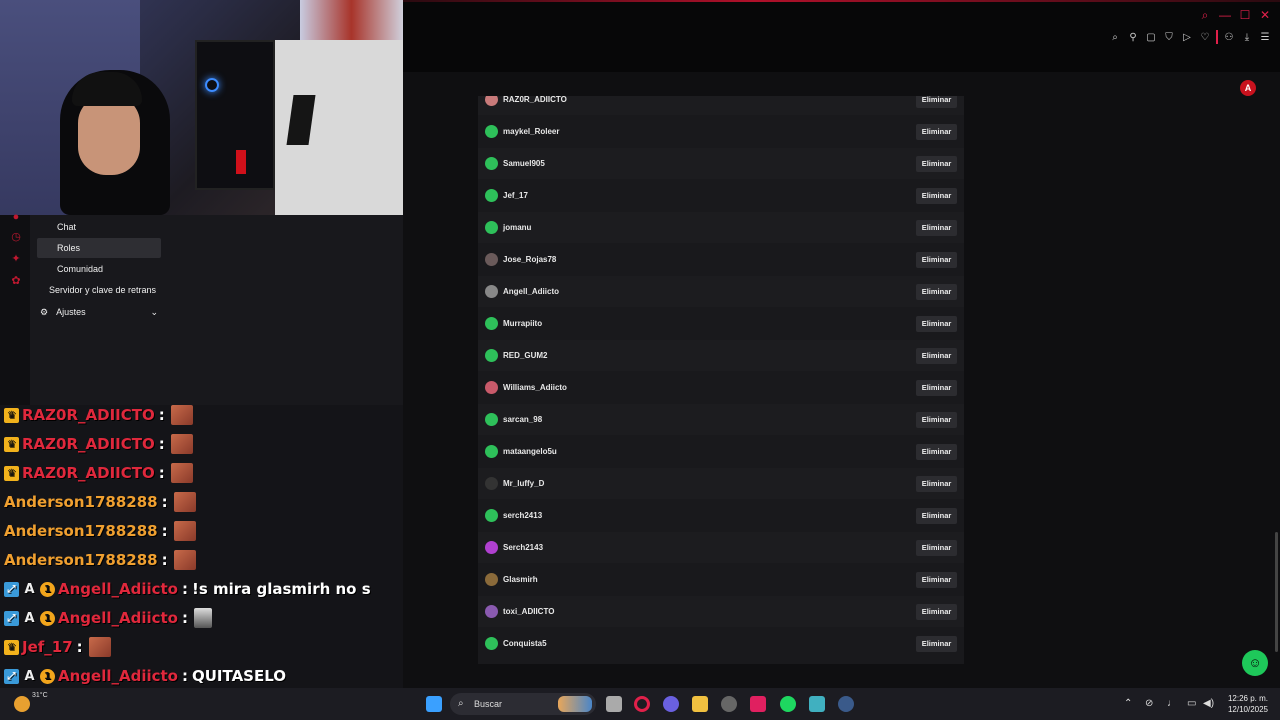 This screenshot has width=1280, height=720. What do you see at coordinates (614, 704) in the screenshot?
I see `task-view-icon` at bounding box center [614, 704].